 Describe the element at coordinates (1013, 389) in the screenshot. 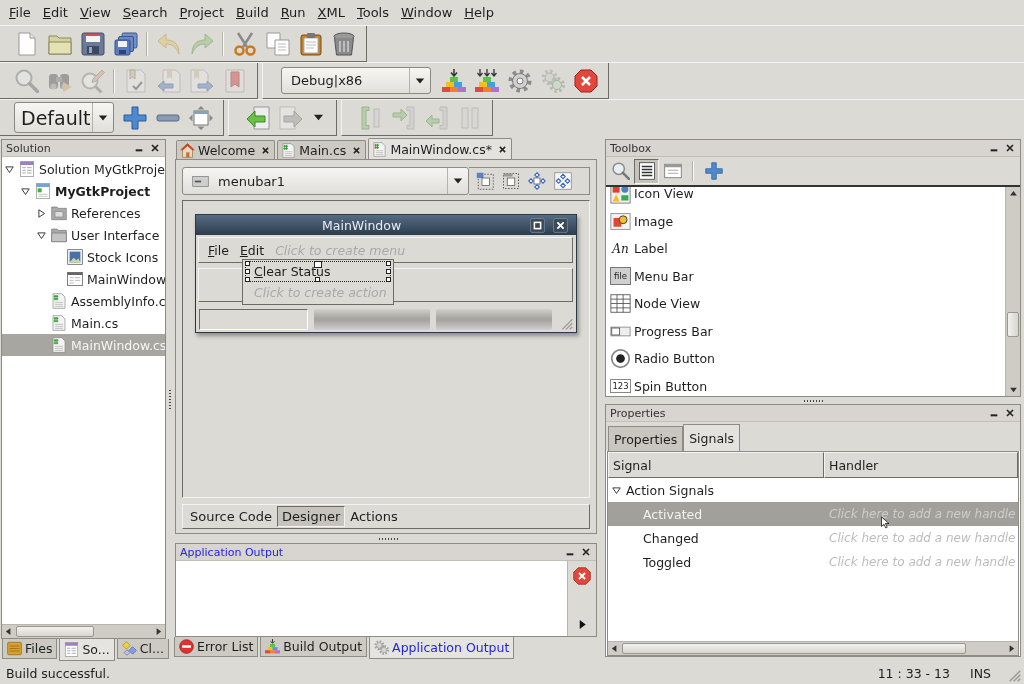

I see `down-arrow-icon` at that location.